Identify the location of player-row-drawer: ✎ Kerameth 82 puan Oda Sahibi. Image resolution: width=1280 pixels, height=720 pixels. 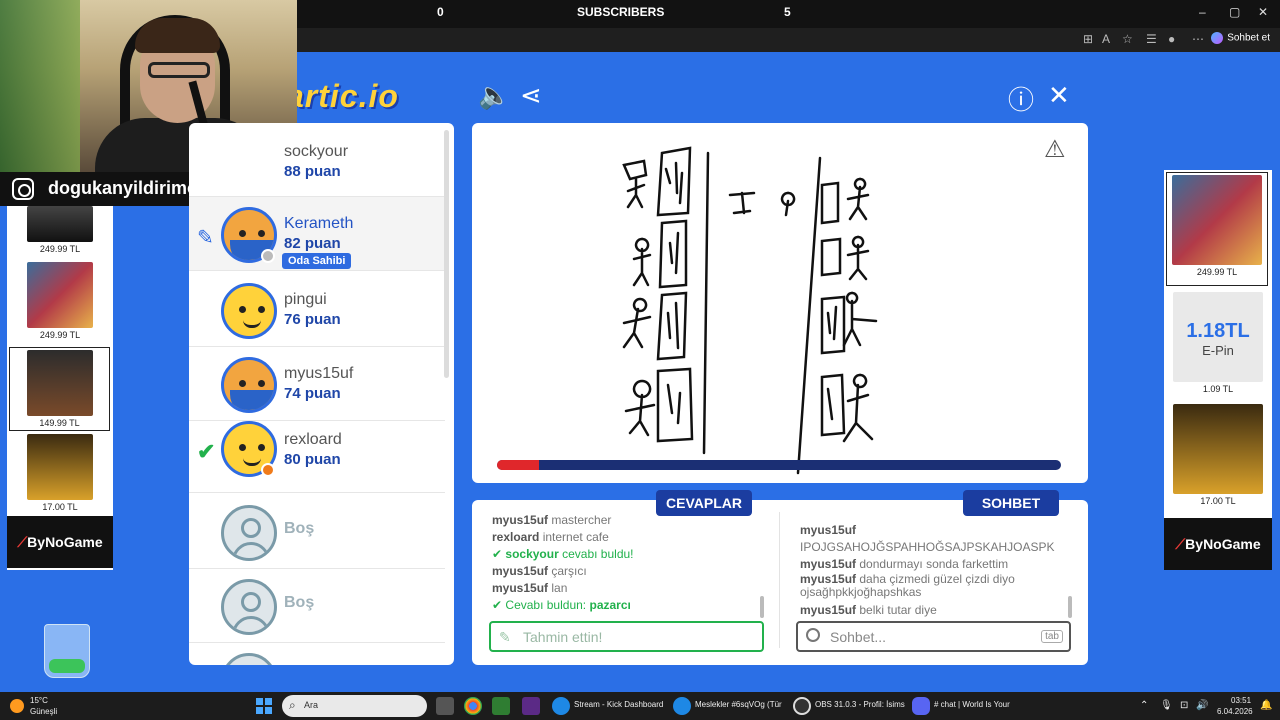
(317, 234).